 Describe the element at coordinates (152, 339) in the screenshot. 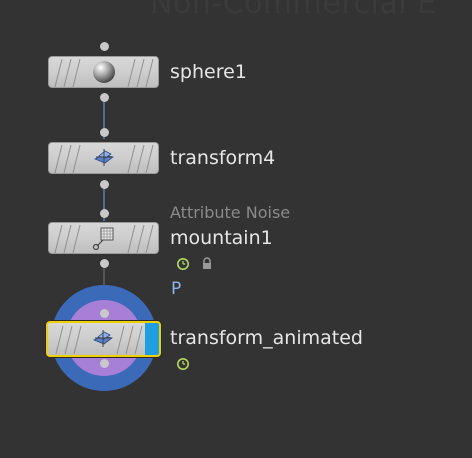

I see `display-flag` at that location.